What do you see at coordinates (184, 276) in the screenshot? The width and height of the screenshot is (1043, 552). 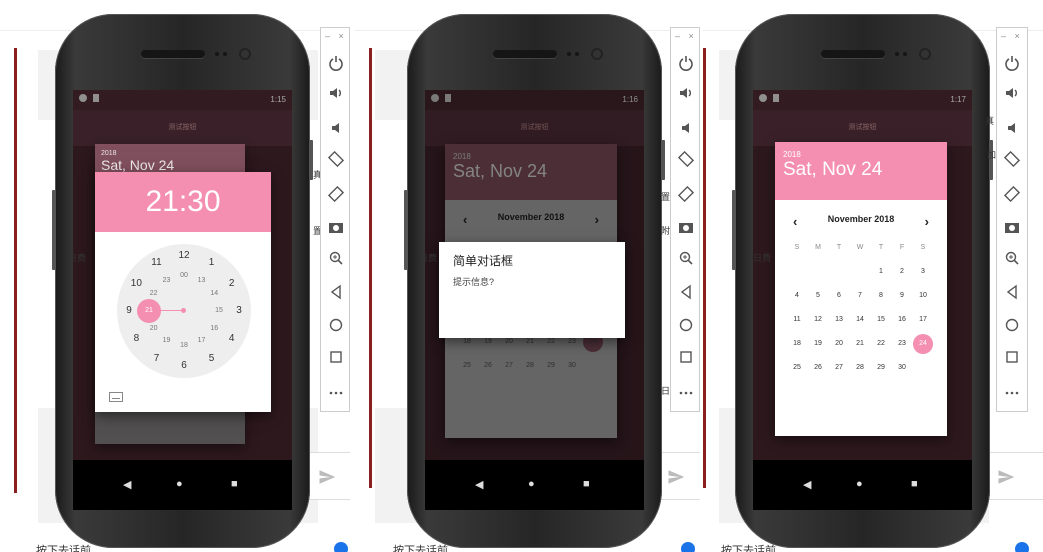 I see `clock-number-inner: 00` at bounding box center [184, 276].